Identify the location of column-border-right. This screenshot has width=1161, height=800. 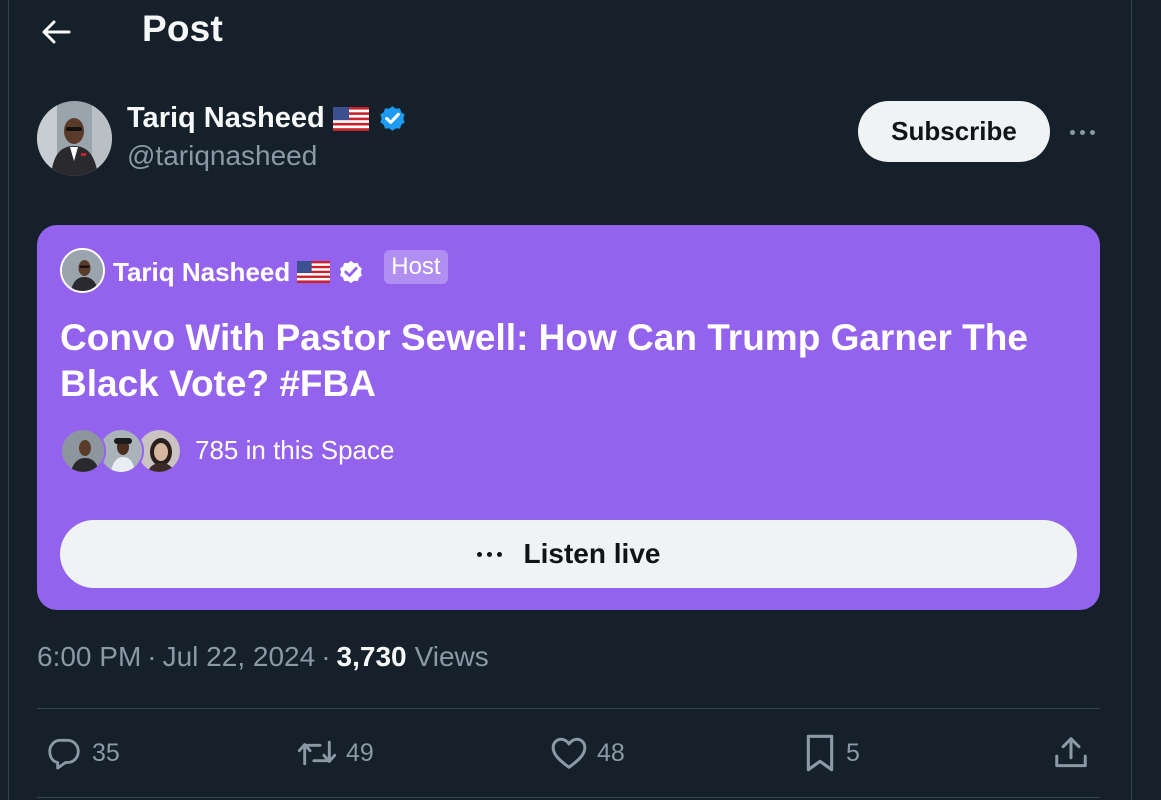
(1131, 400).